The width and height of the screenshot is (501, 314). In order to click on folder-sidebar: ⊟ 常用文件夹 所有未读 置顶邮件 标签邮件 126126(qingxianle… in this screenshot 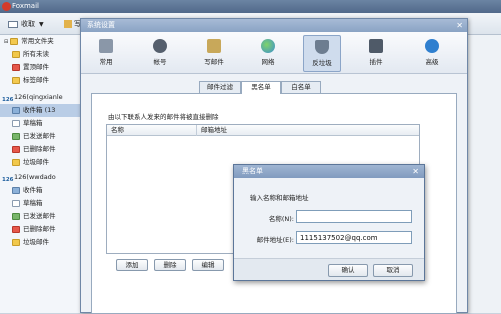, I will do `click(41, 174)`.